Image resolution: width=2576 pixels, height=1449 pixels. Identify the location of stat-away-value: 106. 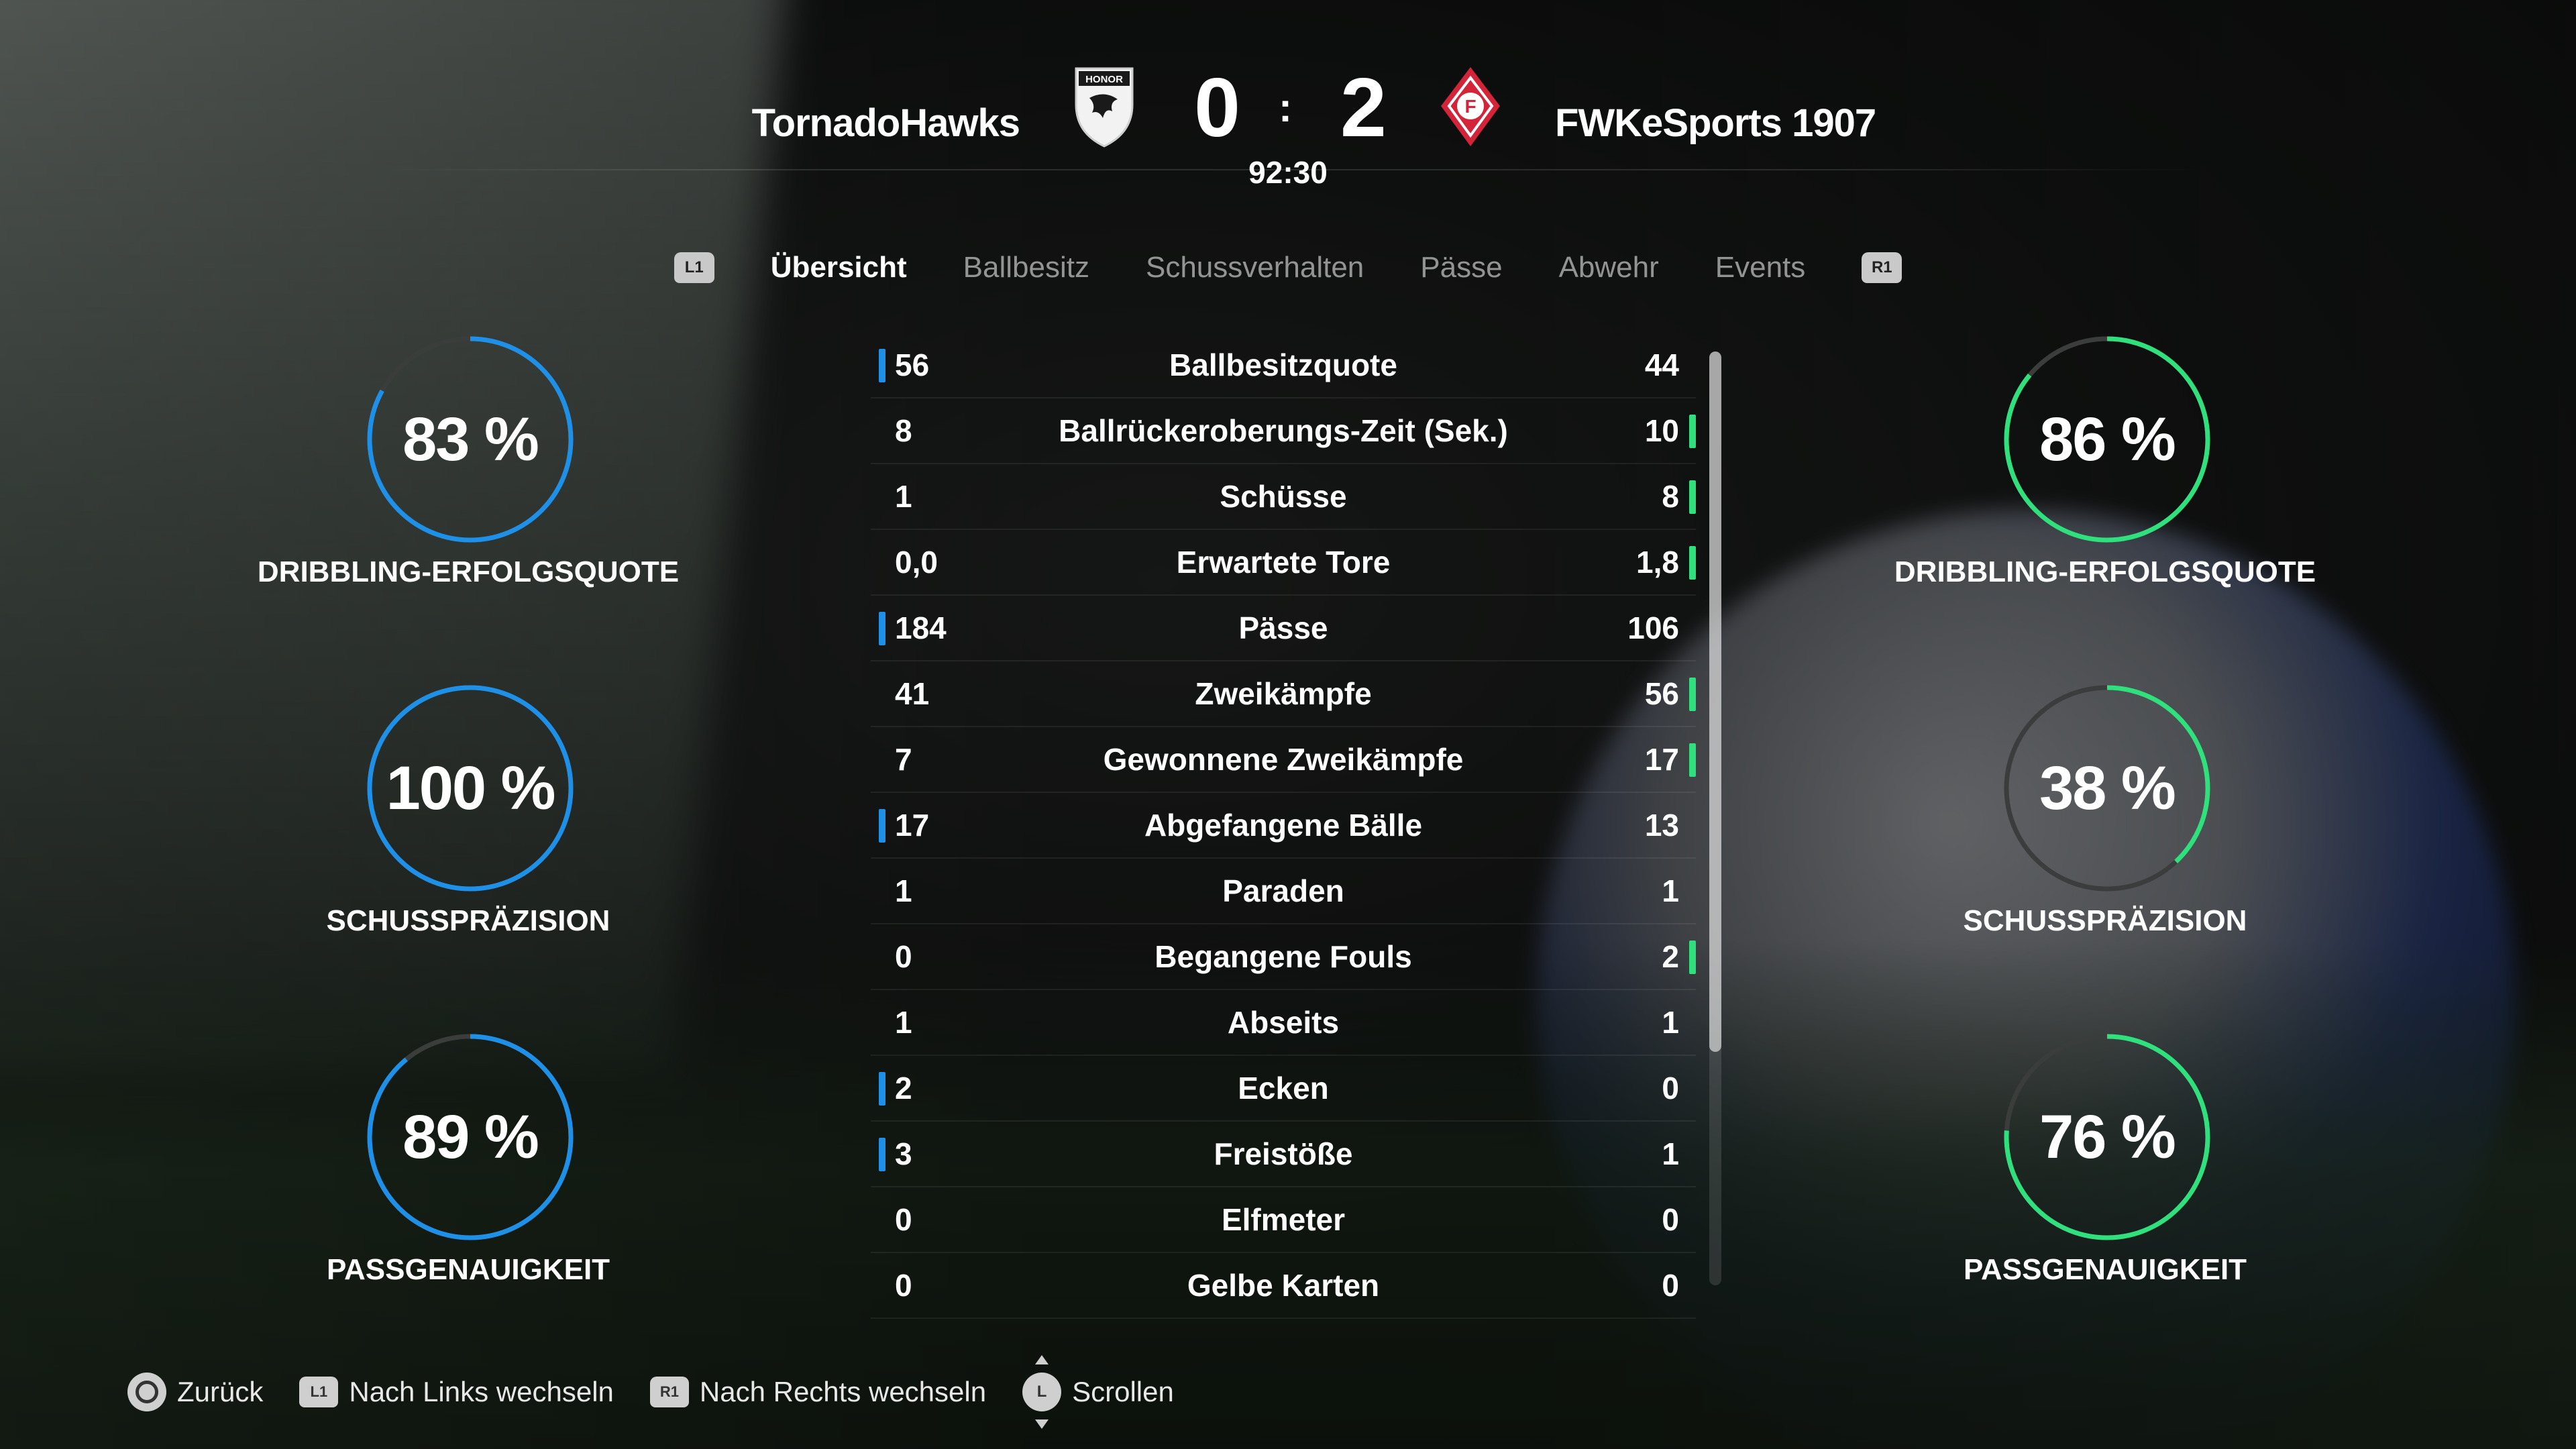
(1653, 627).